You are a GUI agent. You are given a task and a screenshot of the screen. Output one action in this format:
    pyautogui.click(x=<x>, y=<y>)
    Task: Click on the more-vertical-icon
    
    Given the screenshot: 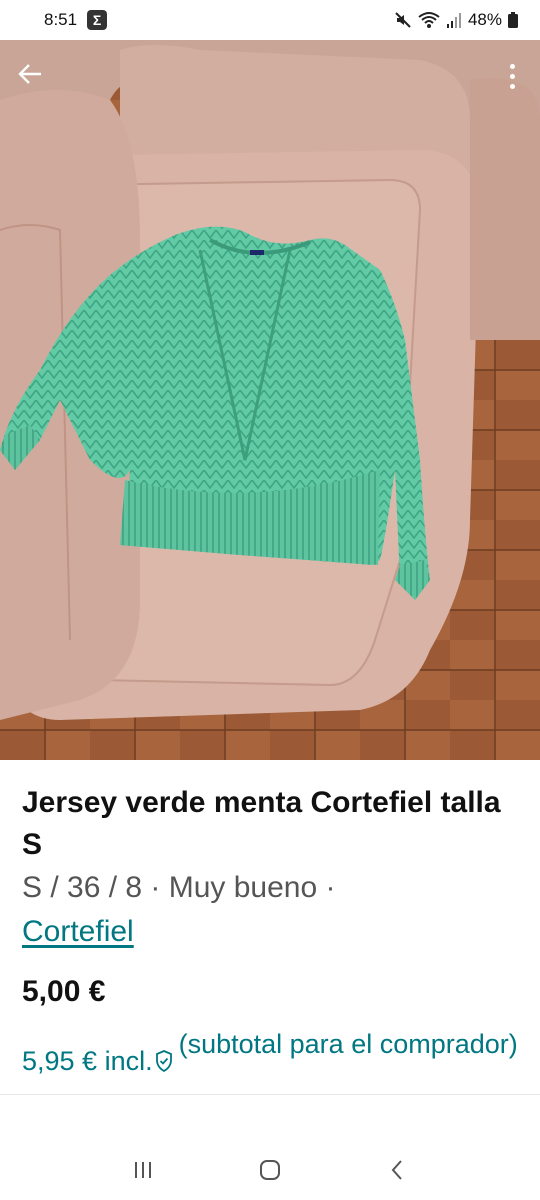 What is the action you would take?
    pyautogui.click(x=512, y=66)
    